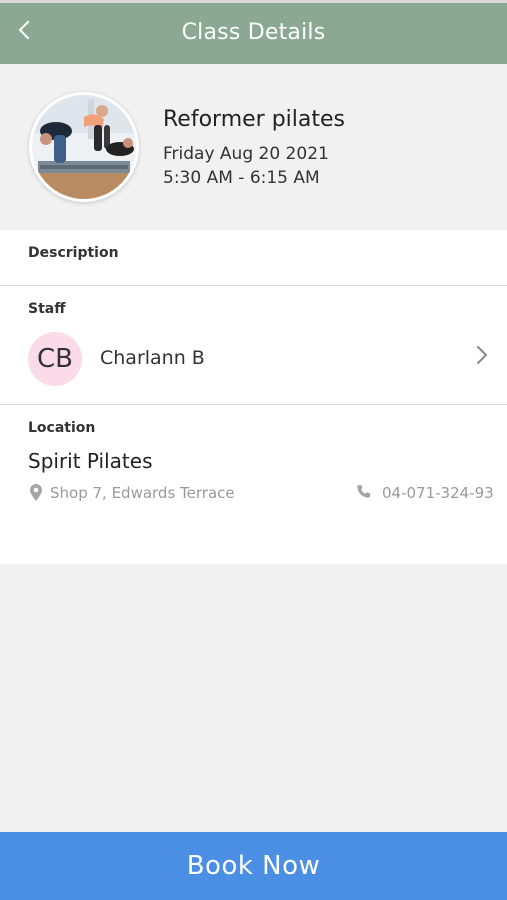 Image resolution: width=507 pixels, height=900 pixels. What do you see at coordinates (246, 154) in the screenshot?
I see `class-date: Friday Aug 20 2021` at bounding box center [246, 154].